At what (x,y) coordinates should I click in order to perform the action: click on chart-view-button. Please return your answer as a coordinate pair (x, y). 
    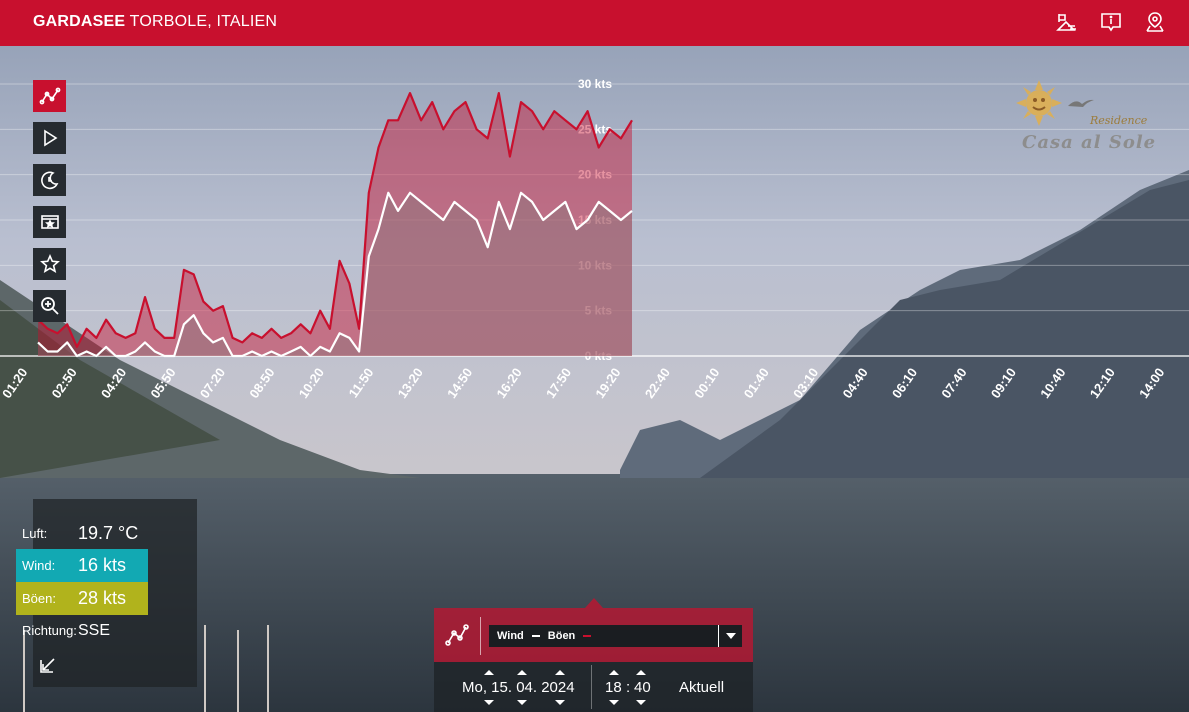
    Looking at the image, I should click on (49, 96).